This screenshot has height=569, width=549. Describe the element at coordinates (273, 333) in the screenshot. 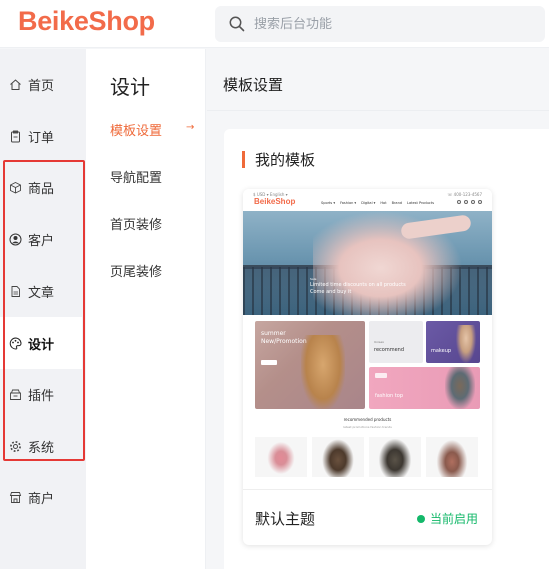

I see `tile-line1: summer` at that location.